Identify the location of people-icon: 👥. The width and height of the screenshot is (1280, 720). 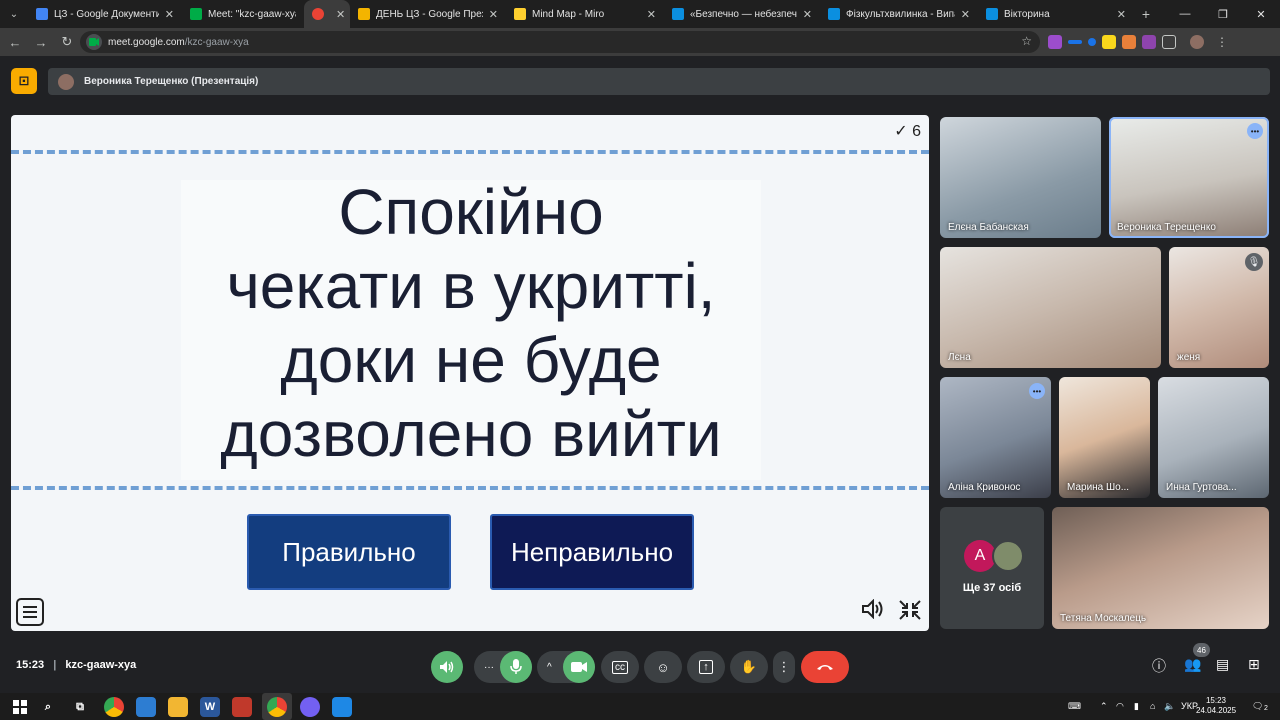
(1192, 664).